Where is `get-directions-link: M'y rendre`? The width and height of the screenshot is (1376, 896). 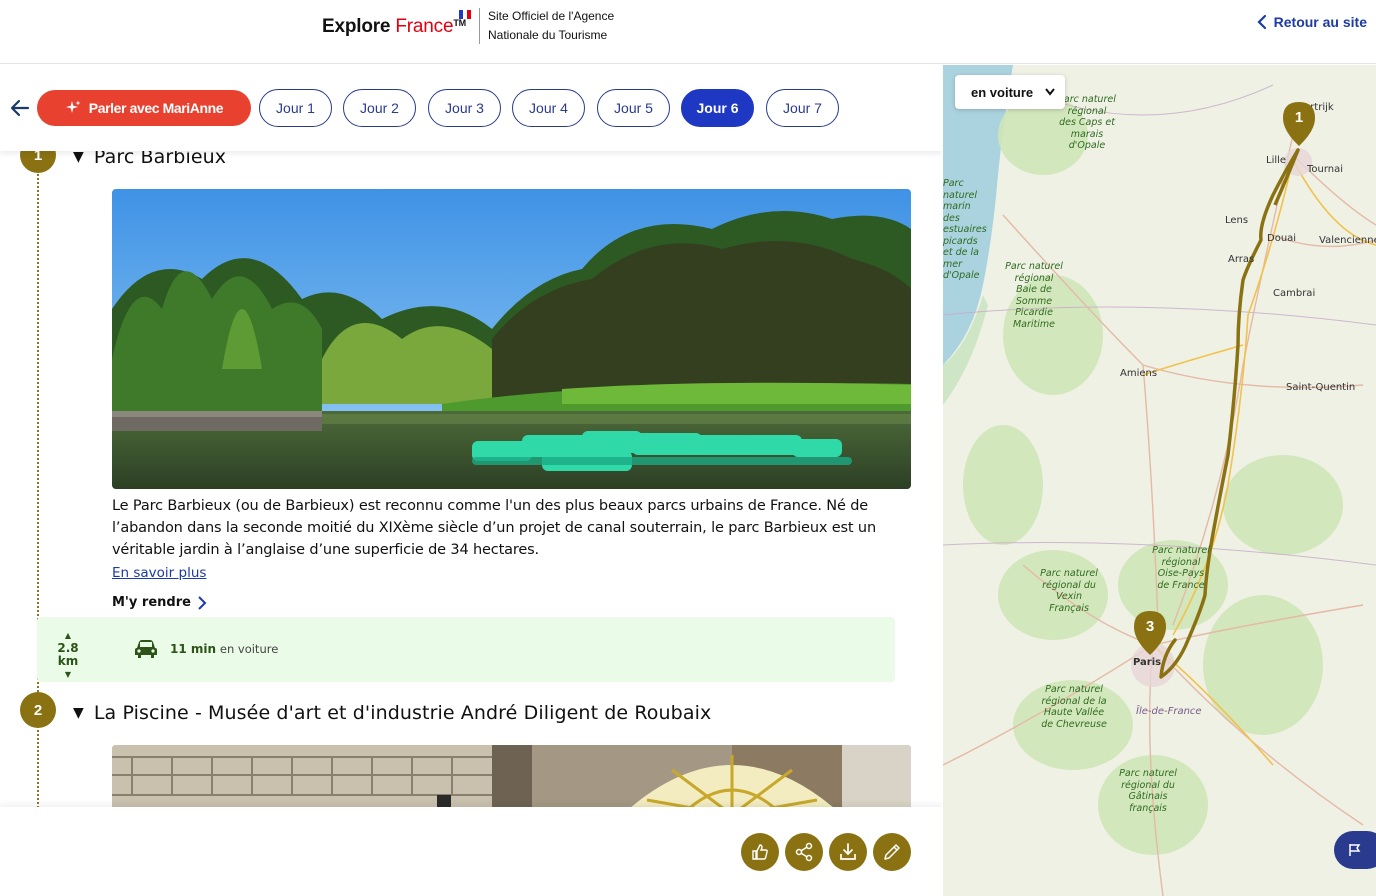
get-directions-link: M'y rendre is located at coordinates (159, 602).